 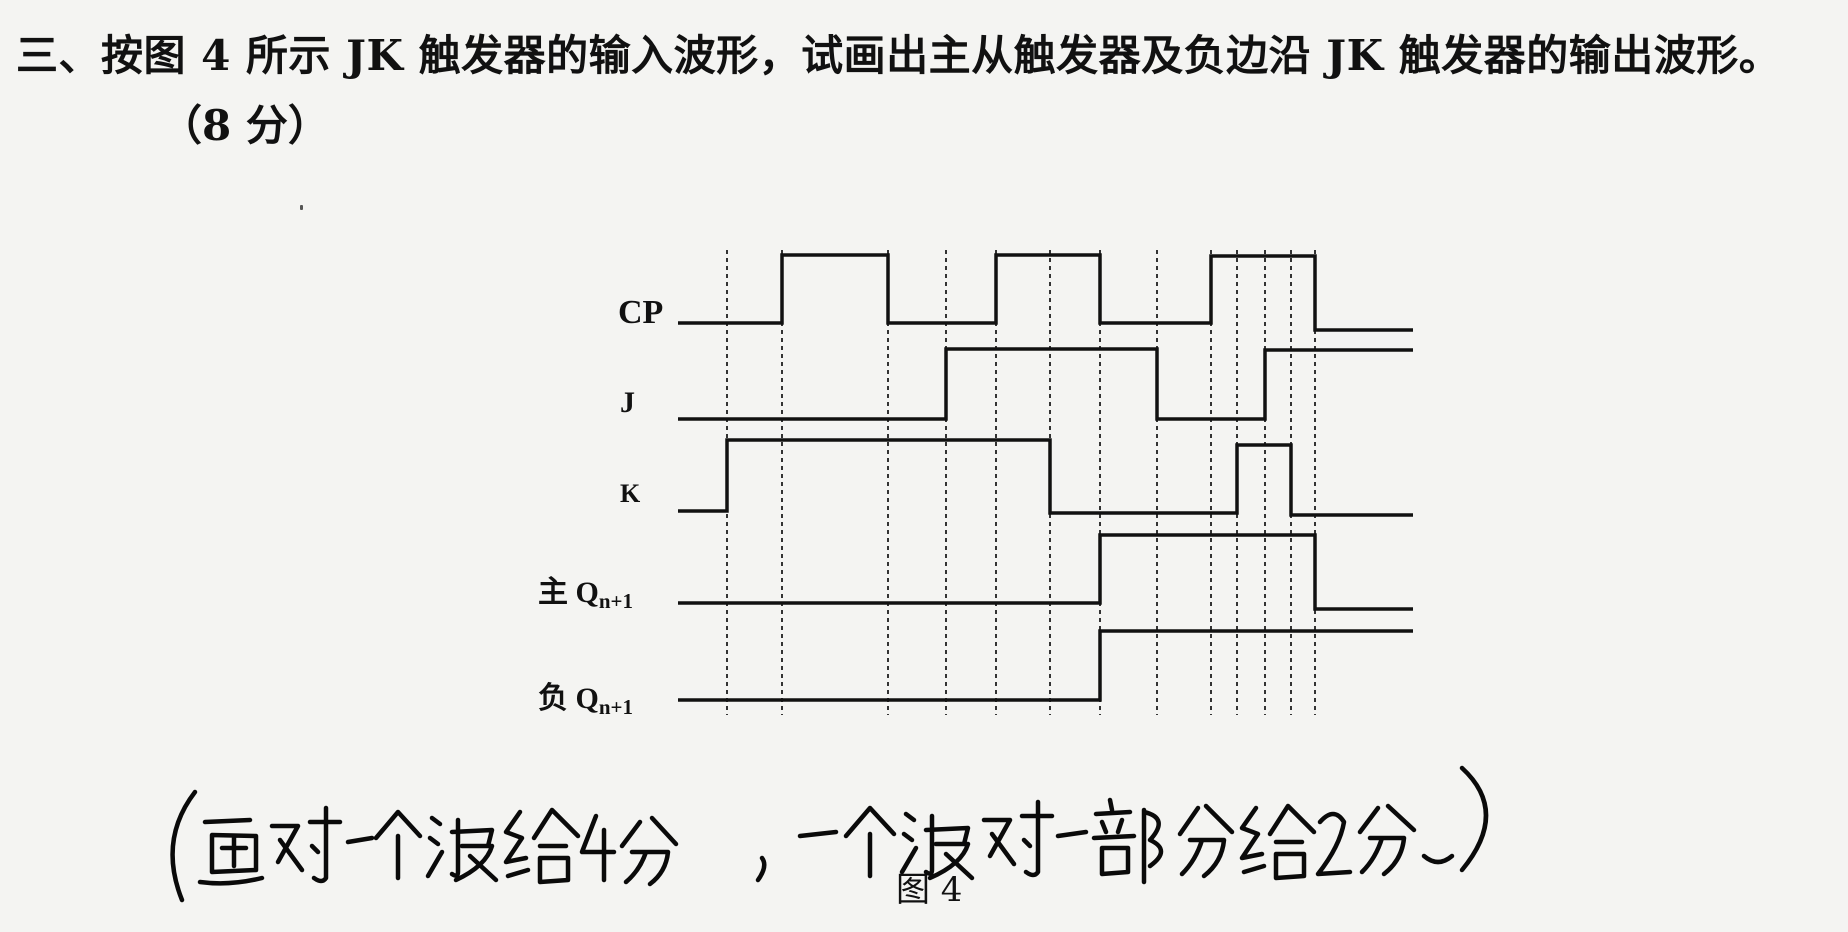 I want to click on hw-paren-close, so click(x=1474, y=819).